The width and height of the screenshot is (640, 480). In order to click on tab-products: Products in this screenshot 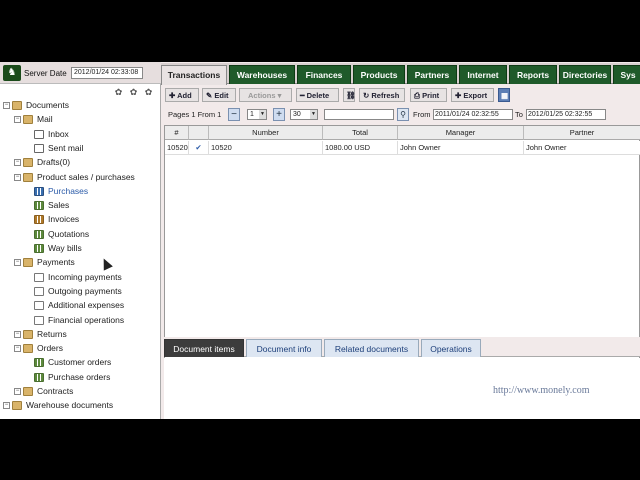, I will do `click(379, 74)`.